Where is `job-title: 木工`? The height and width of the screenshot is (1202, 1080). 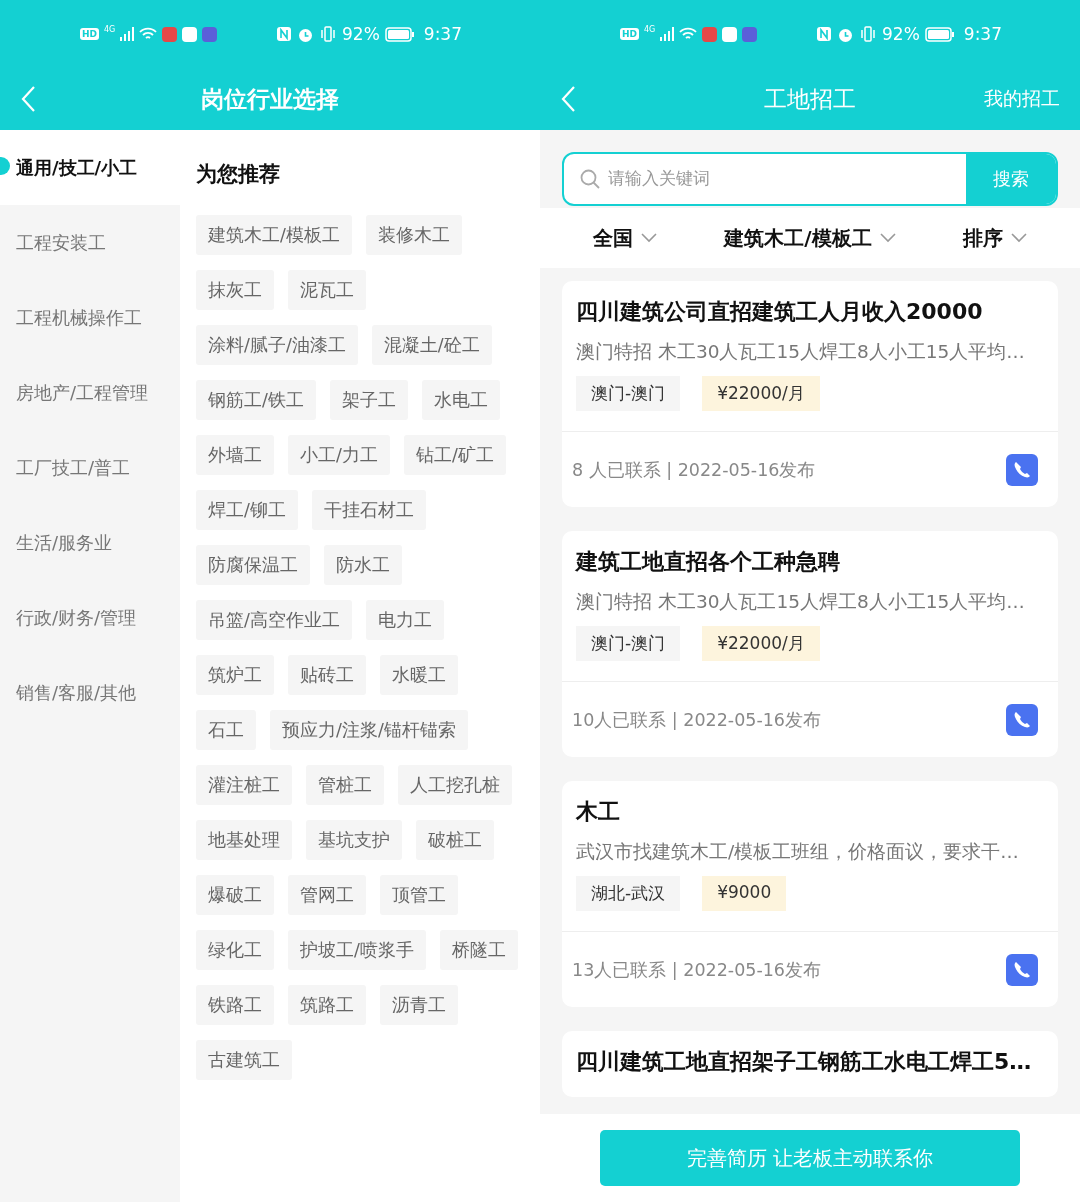 job-title: 木工 is located at coordinates (598, 812).